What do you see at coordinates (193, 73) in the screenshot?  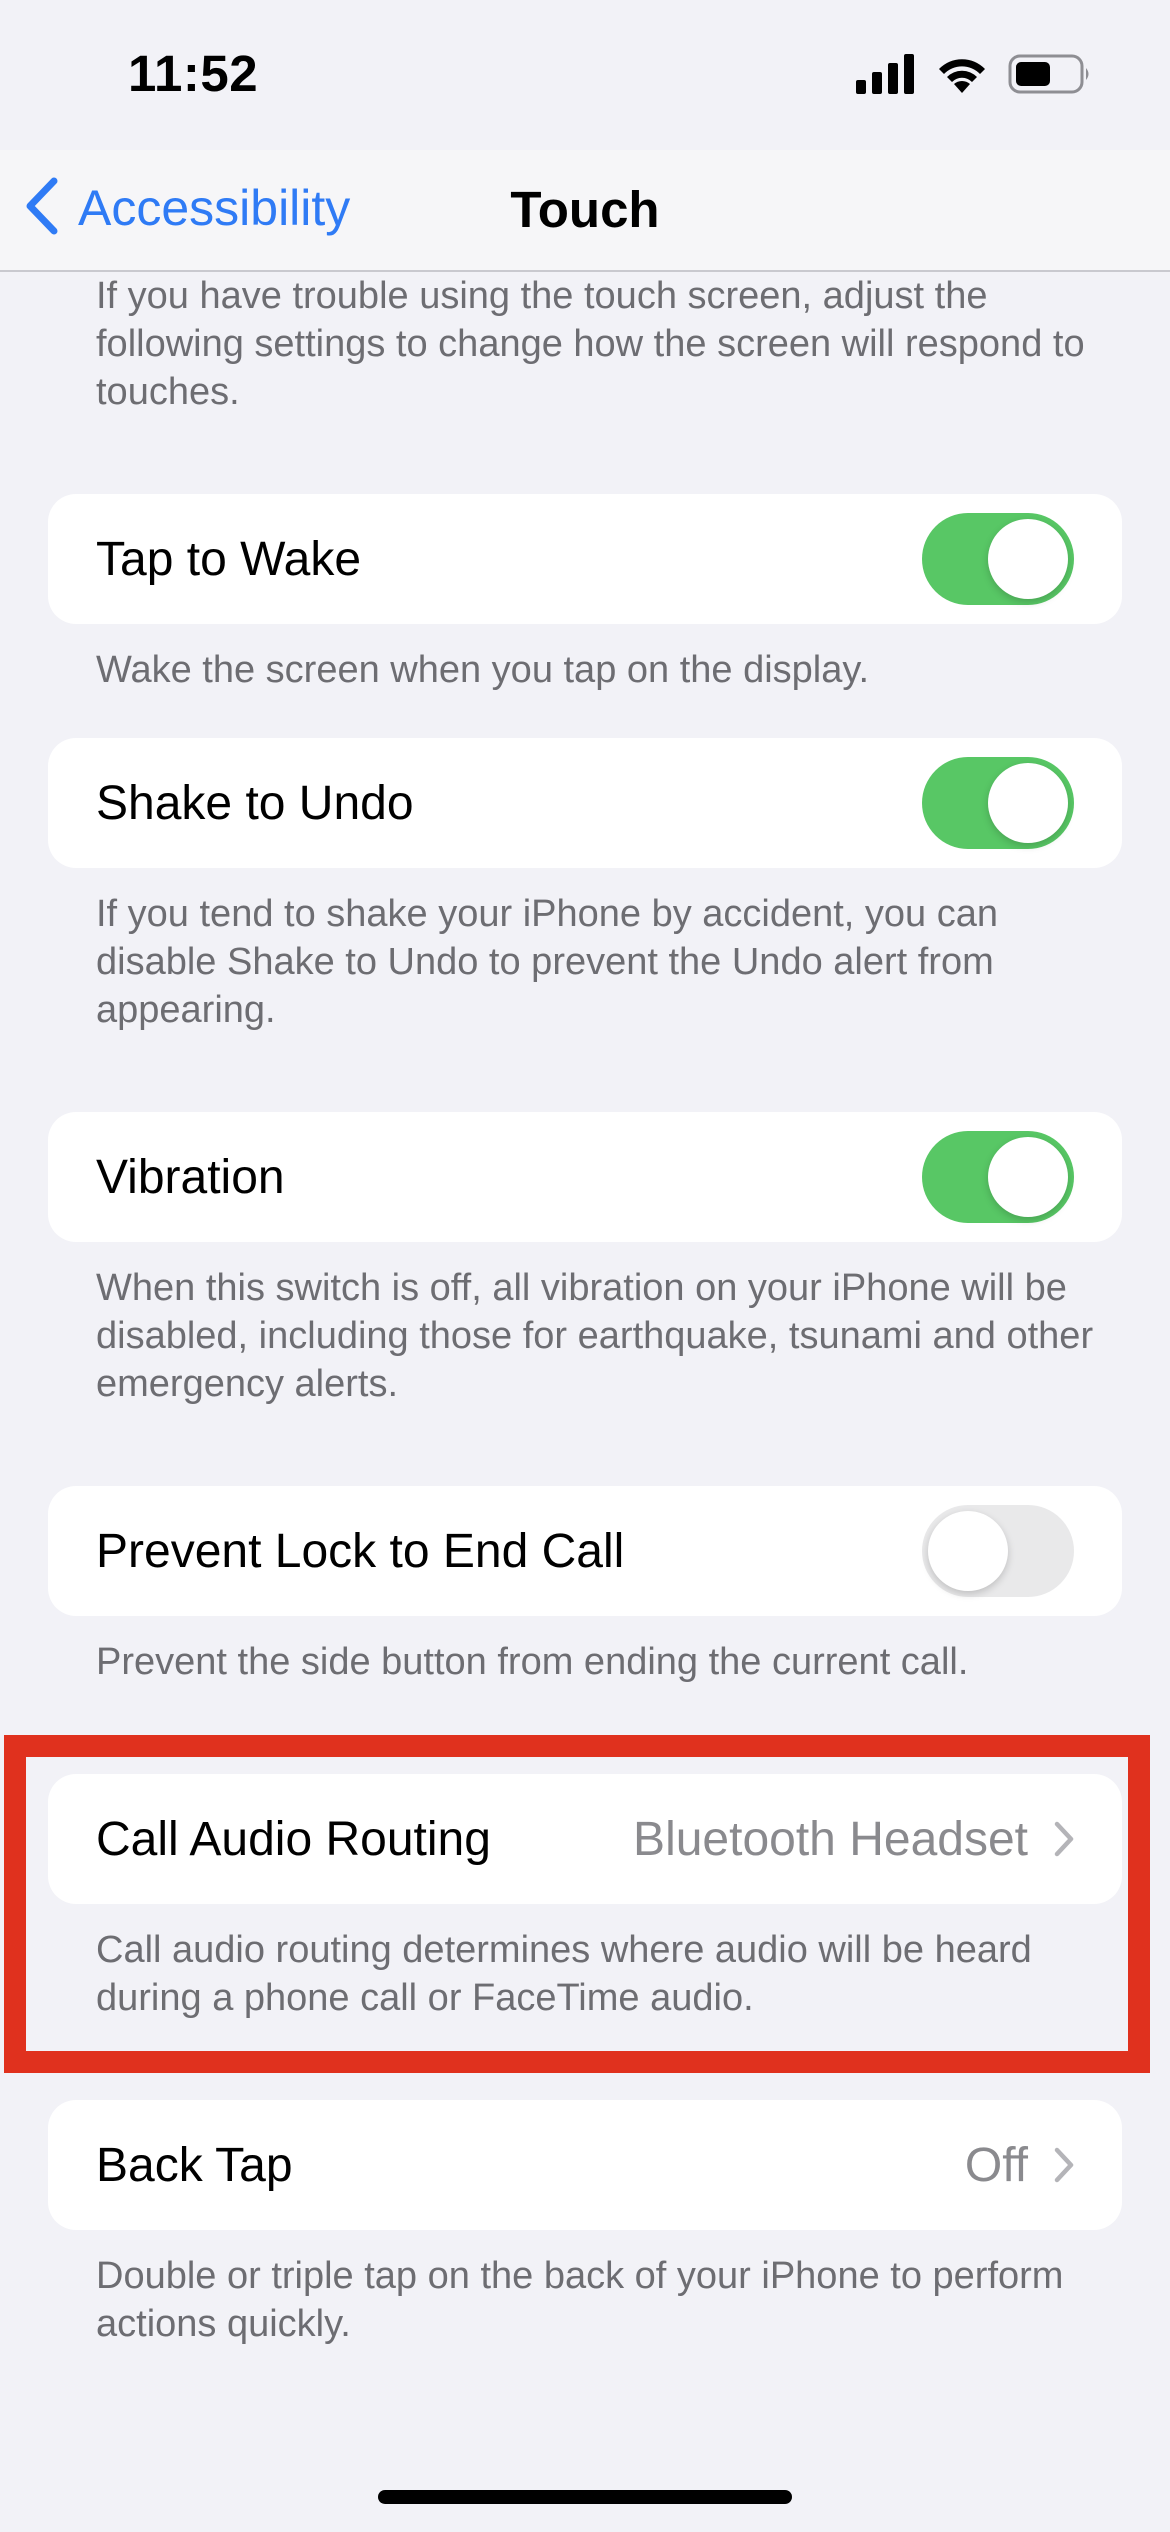 I see `status-time: 11:52` at bounding box center [193, 73].